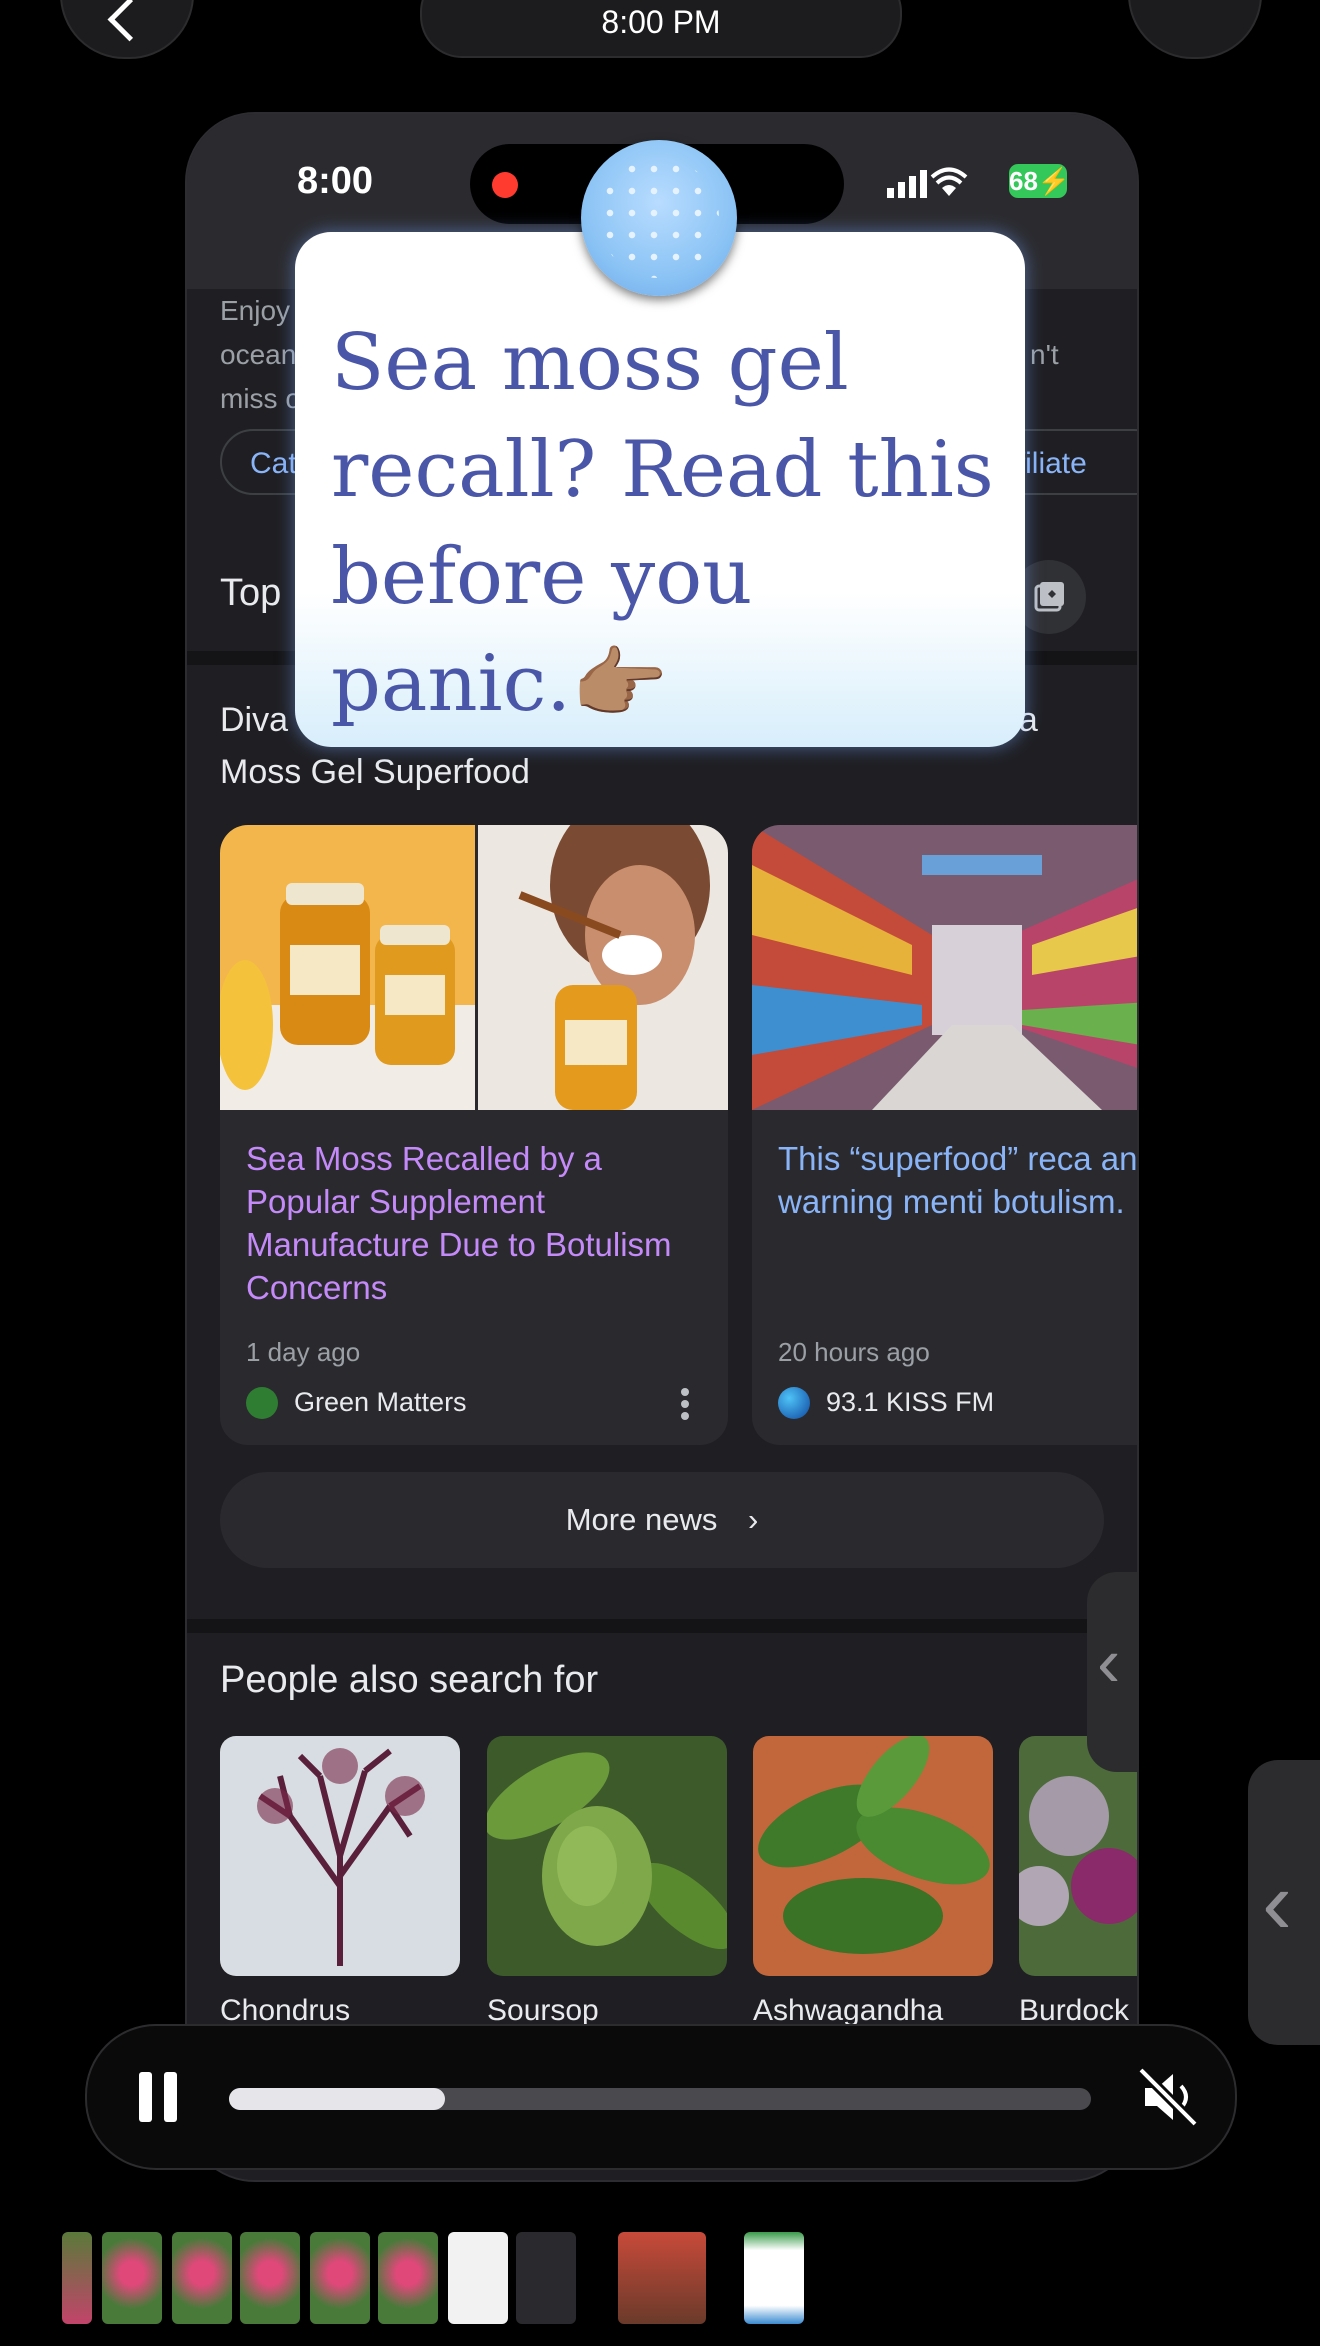  I want to click on pas-item-soursop: Soursop, so click(607, 1882).